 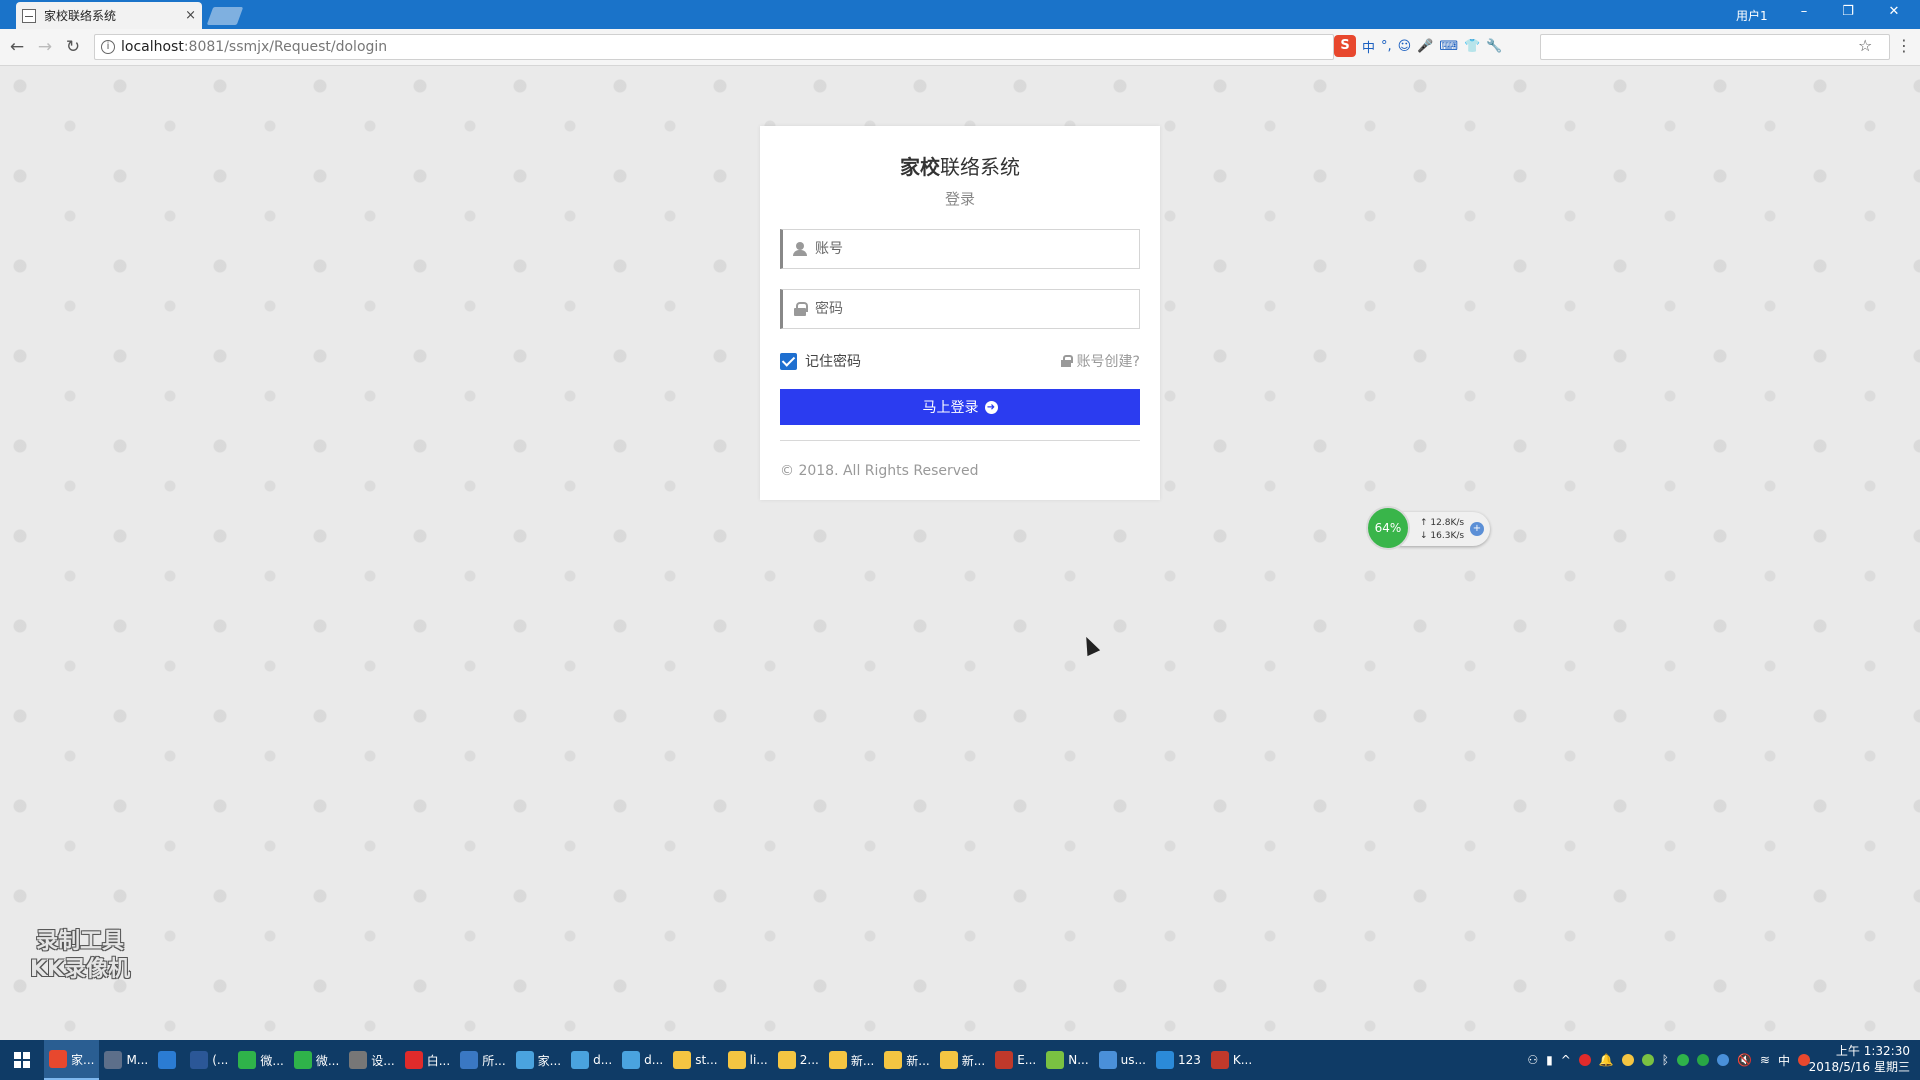 What do you see at coordinates (1804, 11) in the screenshot?
I see `minimize-icon: –` at bounding box center [1804, 11].